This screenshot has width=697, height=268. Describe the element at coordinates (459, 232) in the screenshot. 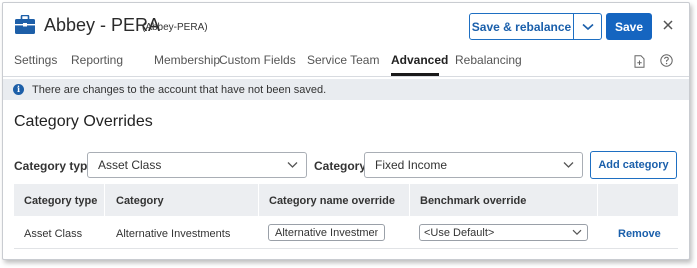

I see `benchmark-override-value: <Use Default>` at that location.